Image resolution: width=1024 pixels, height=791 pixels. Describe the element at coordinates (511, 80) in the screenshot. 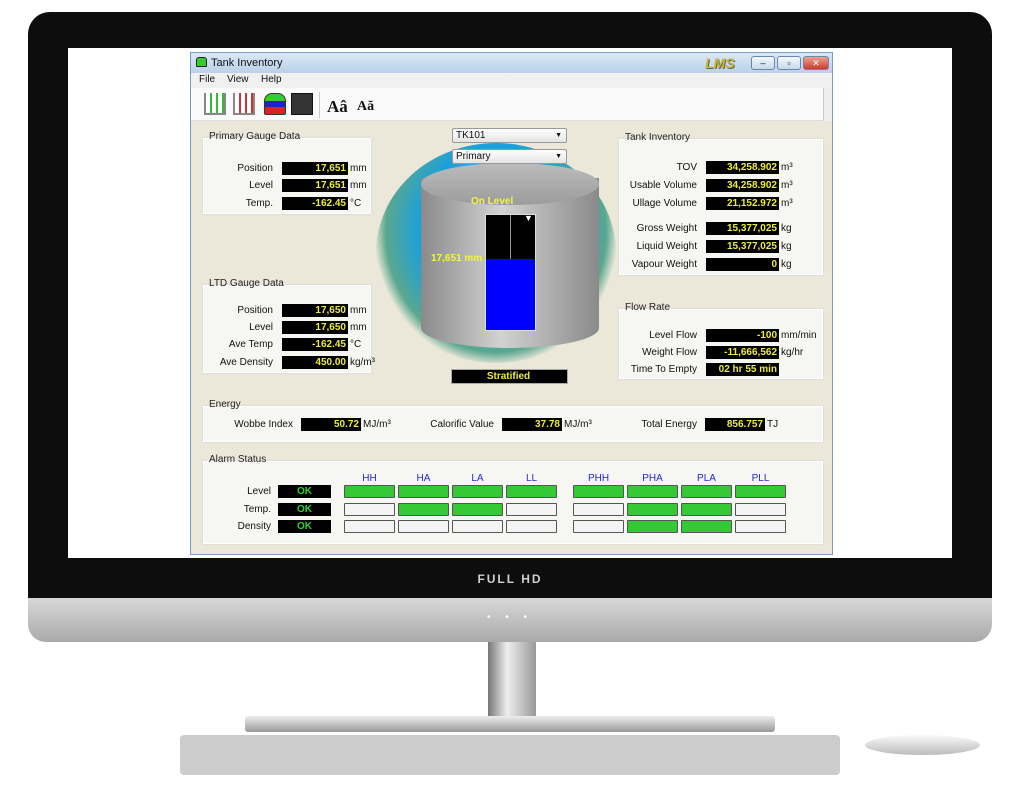

I see `menu-bar: File View Help` at that location.